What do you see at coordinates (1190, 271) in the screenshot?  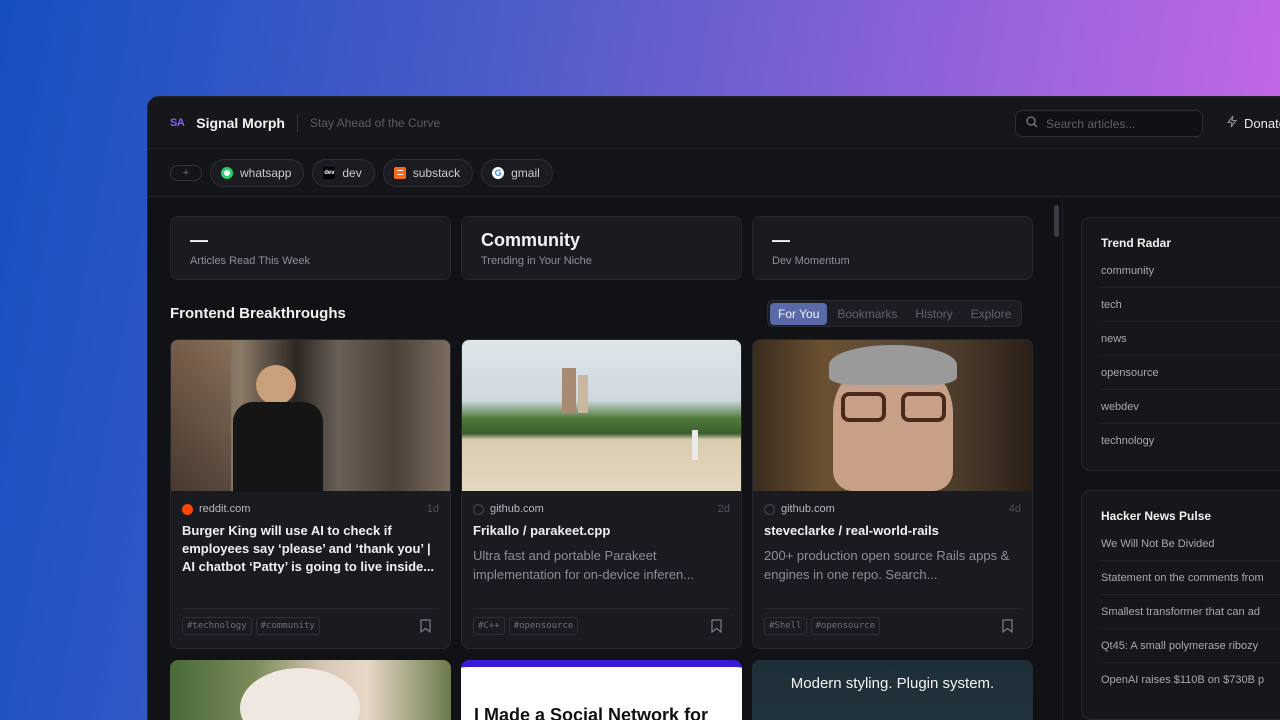 I see `trend-item: community` at bounding box center [1190, 271].